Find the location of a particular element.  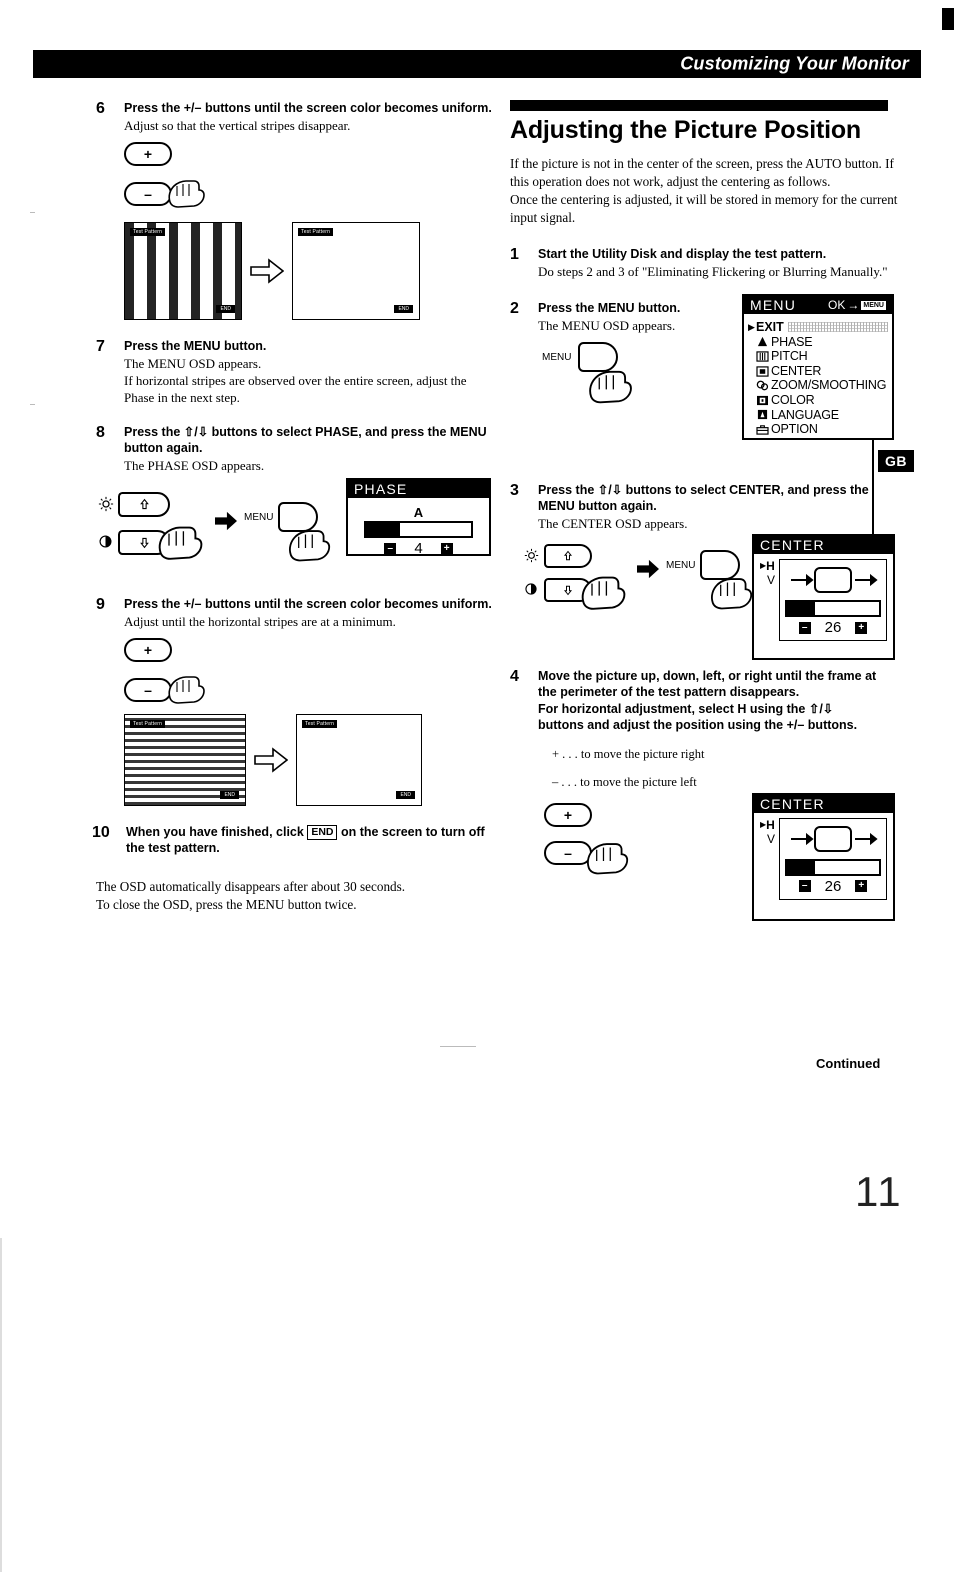

arrow-right-icon is located at coordinates (267, 271).